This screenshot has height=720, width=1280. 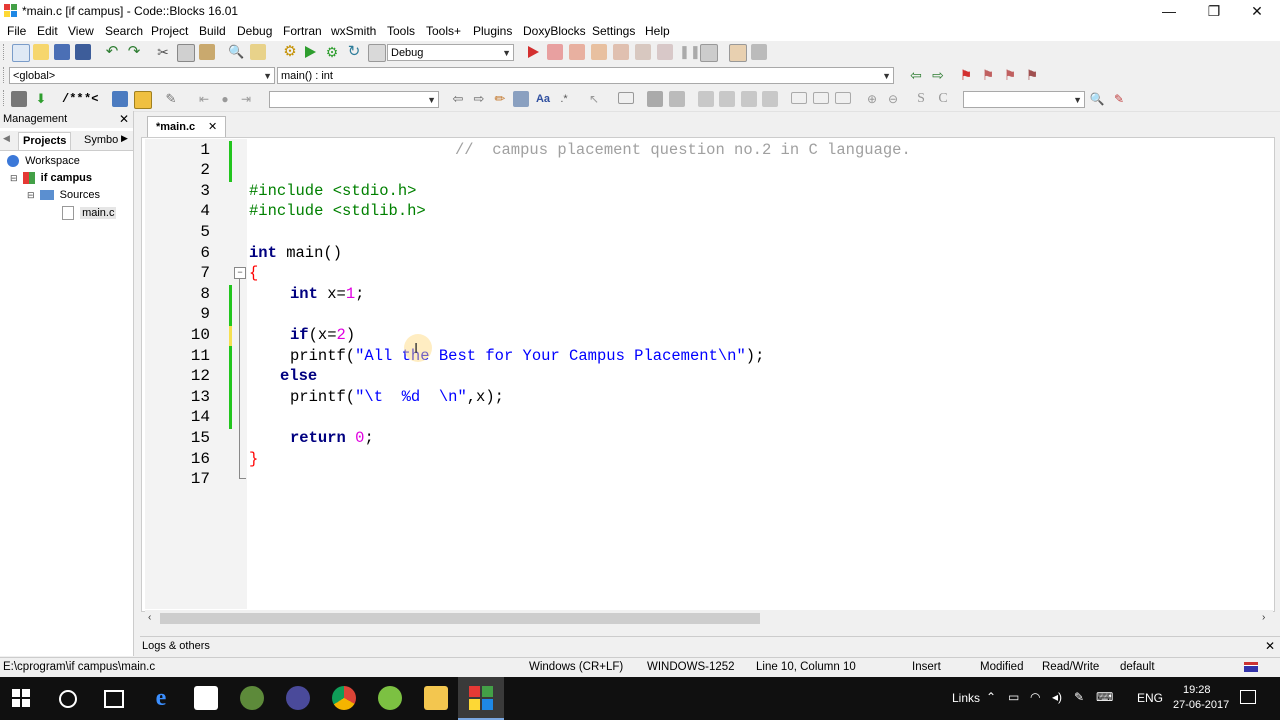 What do you see at coordinates (16, 31) in the screenshot?
I see `menu-file: File` at bounding box center [16, 31].